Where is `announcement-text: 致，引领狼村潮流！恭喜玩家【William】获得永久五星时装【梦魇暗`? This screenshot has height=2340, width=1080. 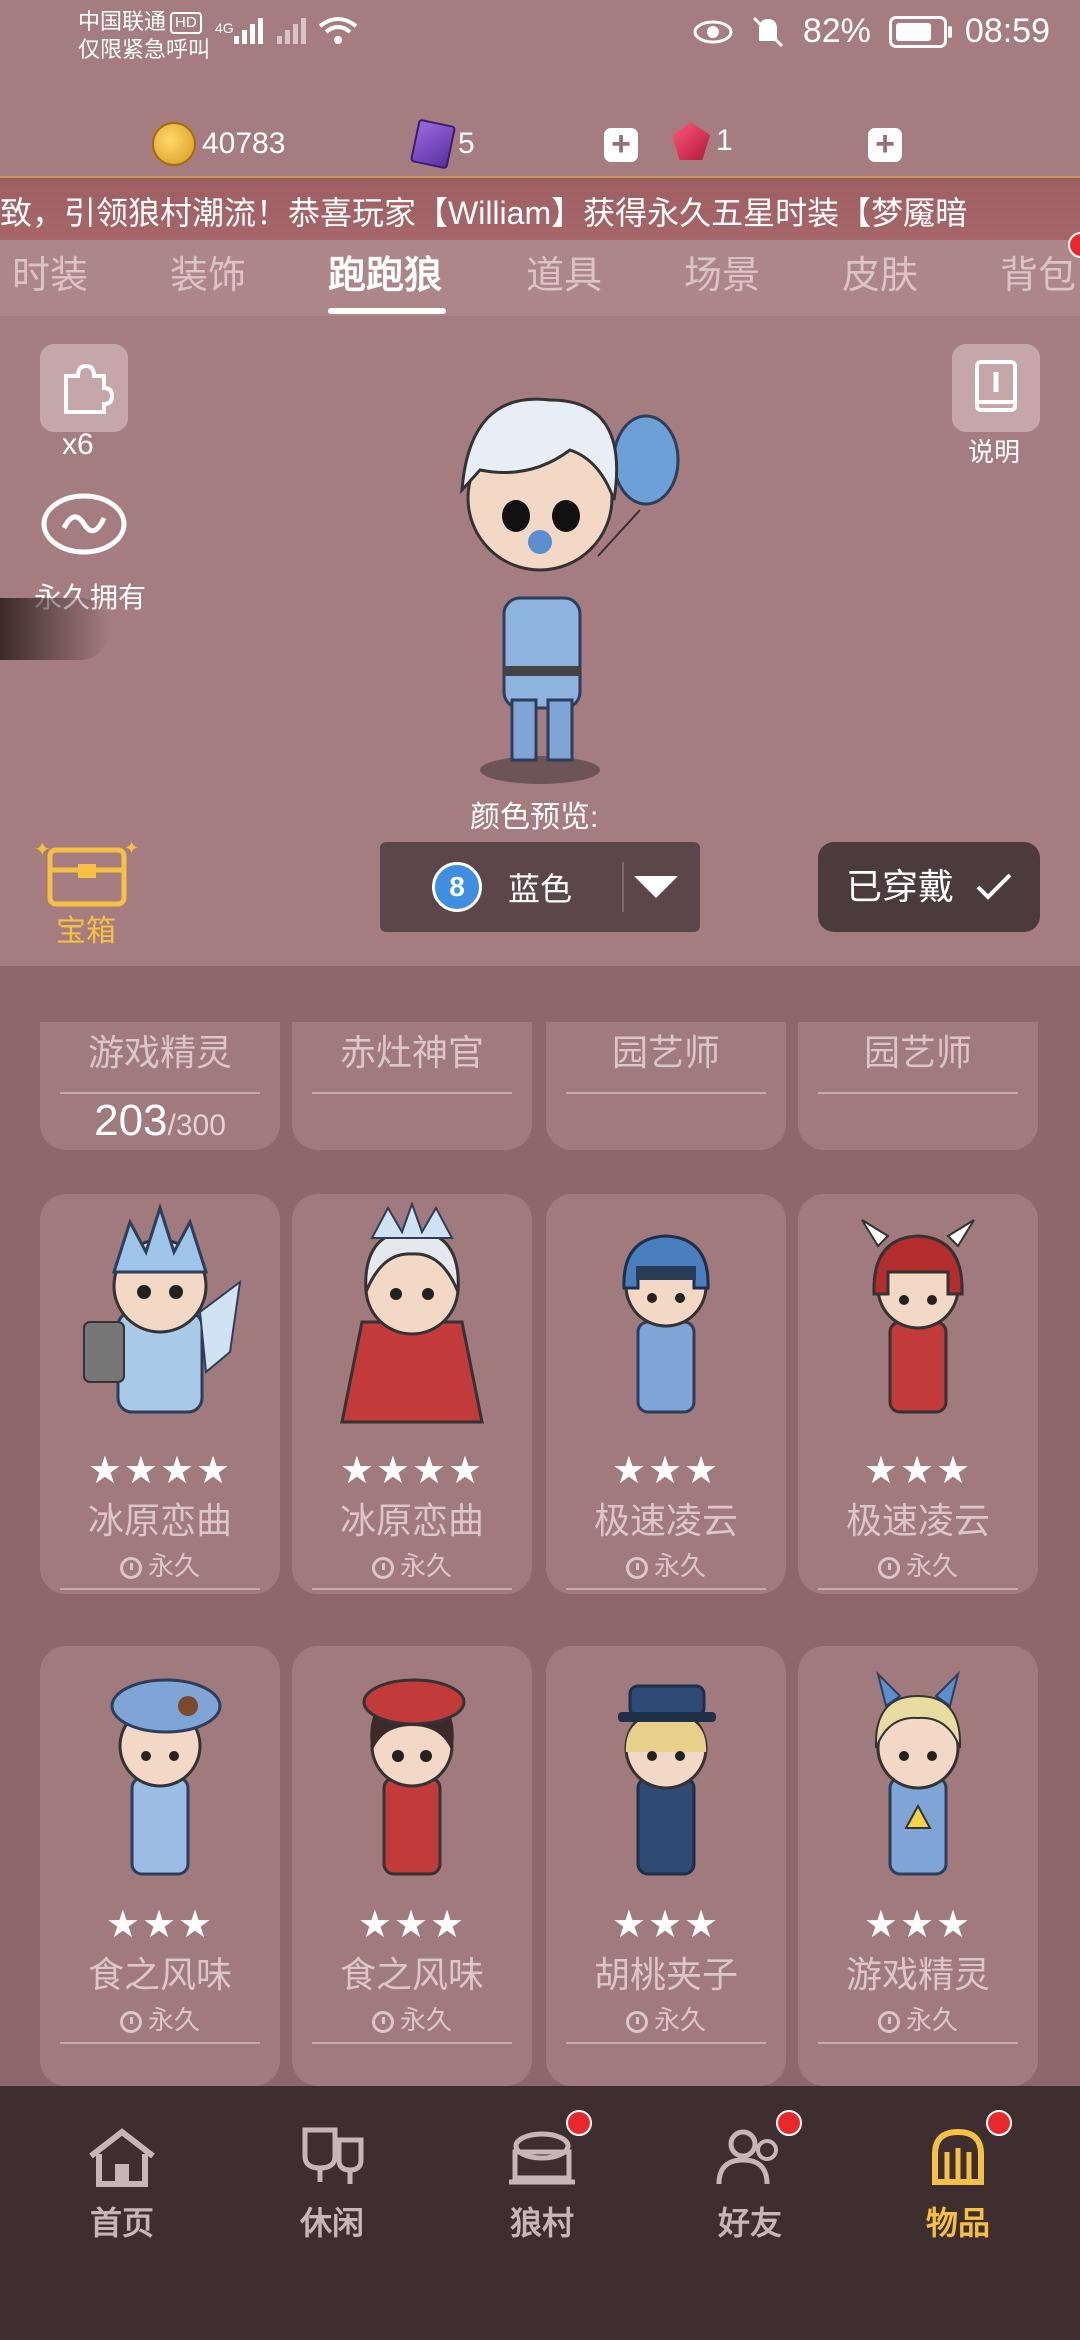
announcement-text: 致，引领狼村潮流！恭喜玩家【William】获得永久五星时装【梦魇暗 is located at coordinates (484, 213).